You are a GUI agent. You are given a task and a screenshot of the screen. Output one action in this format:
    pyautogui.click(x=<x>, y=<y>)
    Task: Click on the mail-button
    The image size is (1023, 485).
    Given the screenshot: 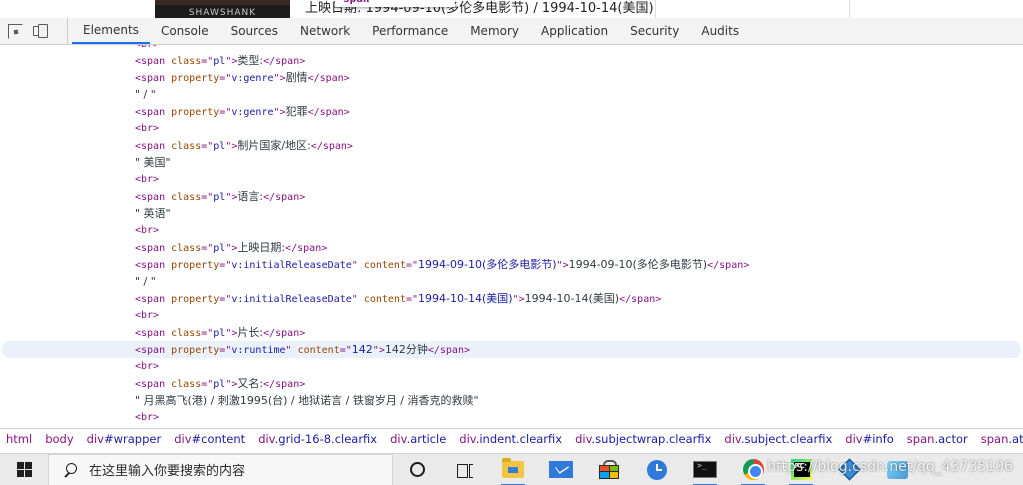 What is the action you would take?
    pyautogui.click(x=561, y=469)
    